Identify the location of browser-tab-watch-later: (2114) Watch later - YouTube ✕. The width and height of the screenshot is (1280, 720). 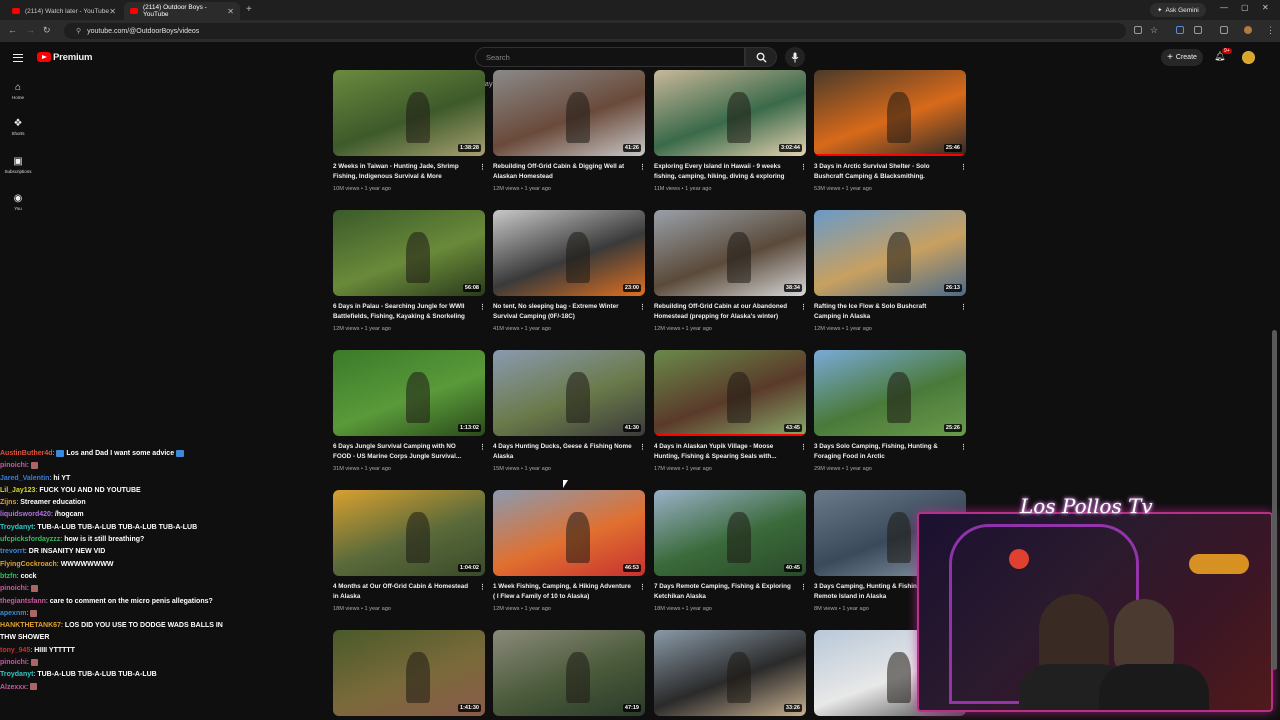
(64, 11).